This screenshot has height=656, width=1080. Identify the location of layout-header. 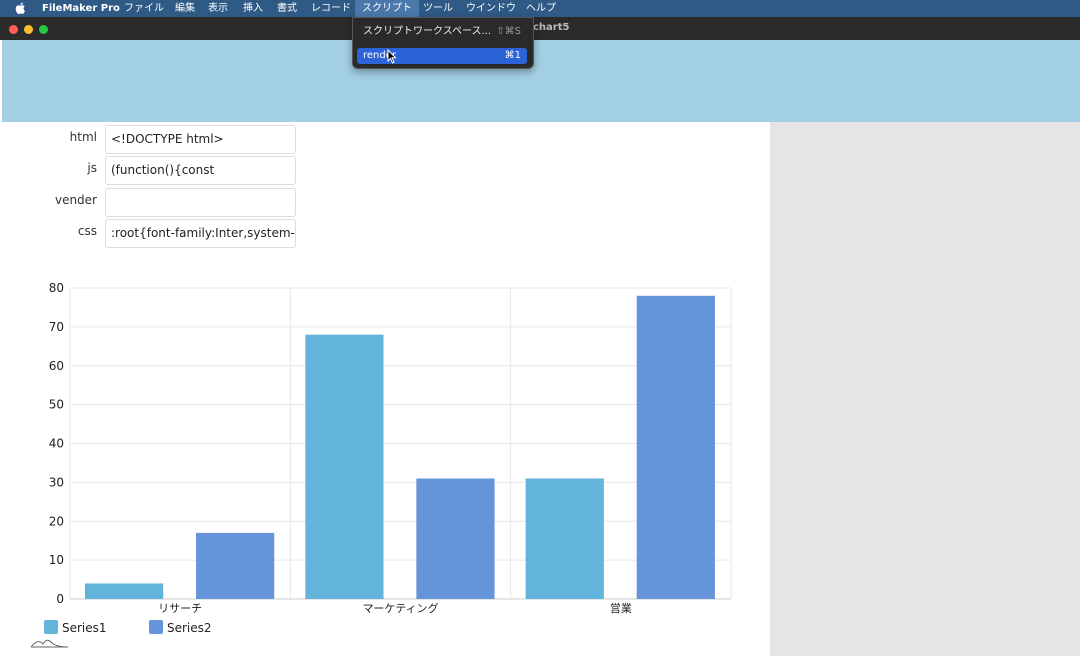
(541, 81).